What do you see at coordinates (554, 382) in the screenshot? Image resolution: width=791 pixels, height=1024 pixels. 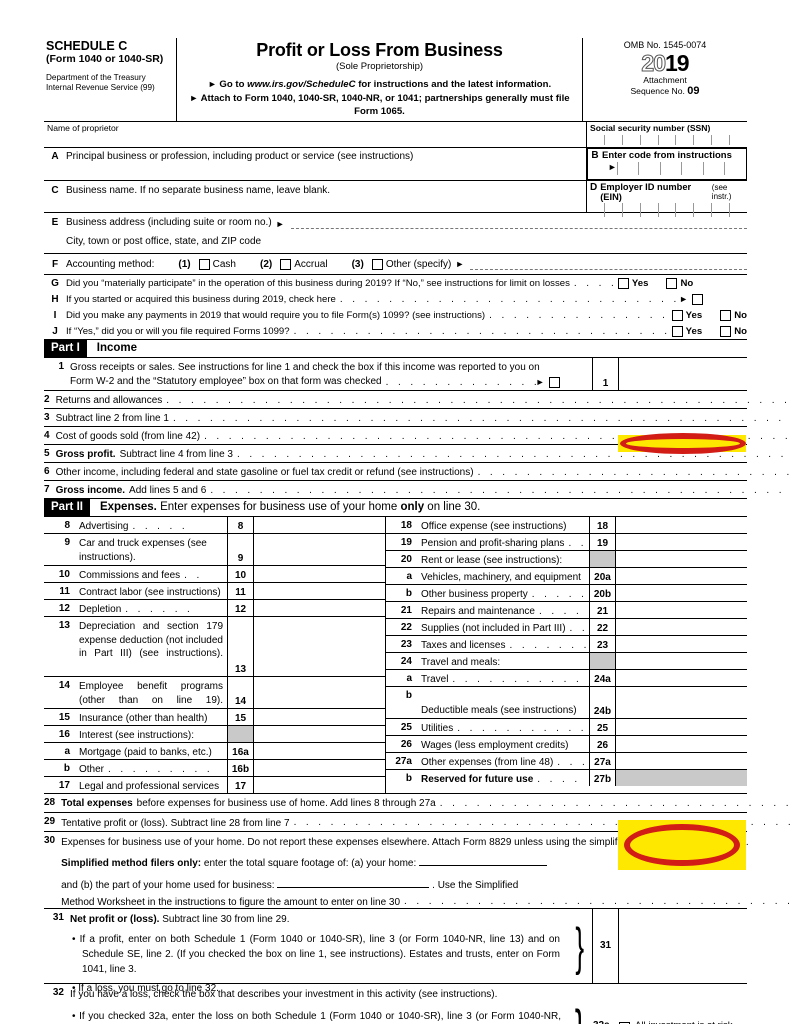 I see `line-1-statutory-checkbox` at bounding box center [554, 382].